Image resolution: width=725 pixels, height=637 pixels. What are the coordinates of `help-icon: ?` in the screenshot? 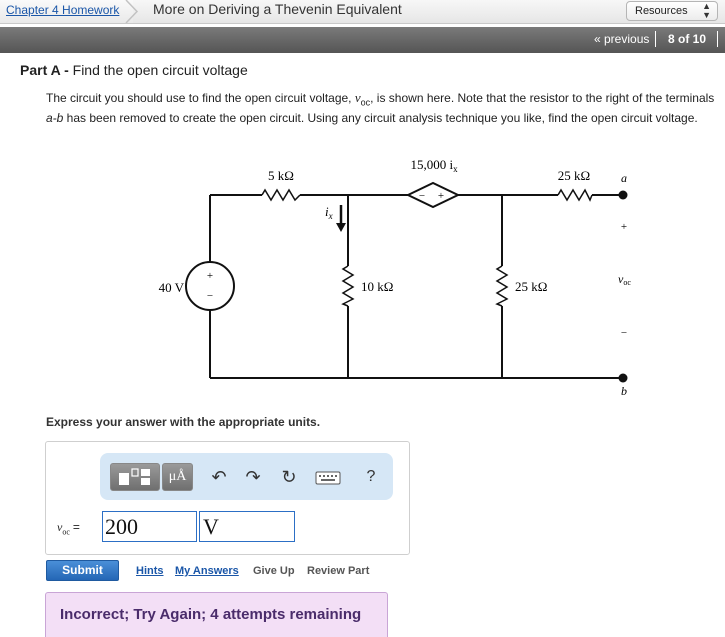 It's located at (371, 477).